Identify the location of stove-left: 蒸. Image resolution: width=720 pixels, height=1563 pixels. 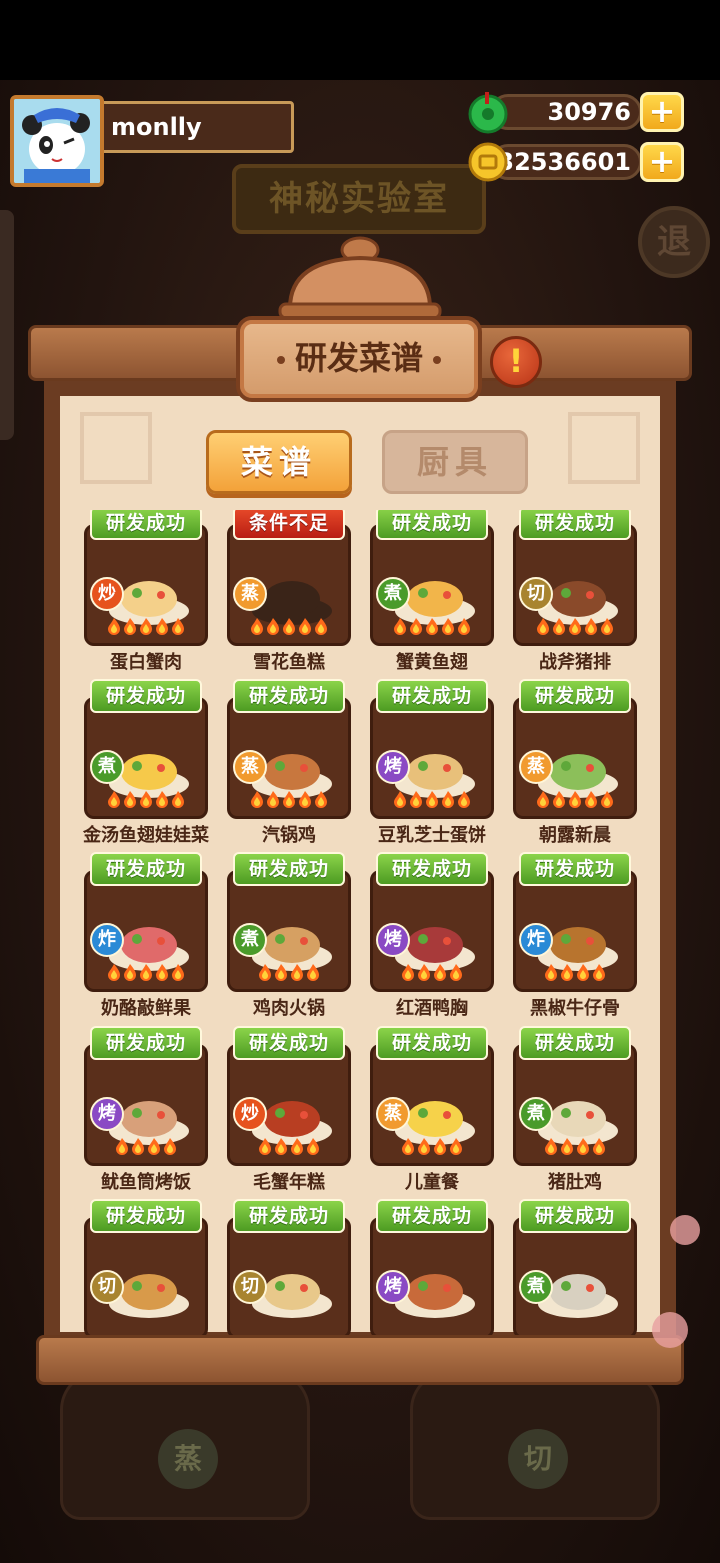
(185, 1445).